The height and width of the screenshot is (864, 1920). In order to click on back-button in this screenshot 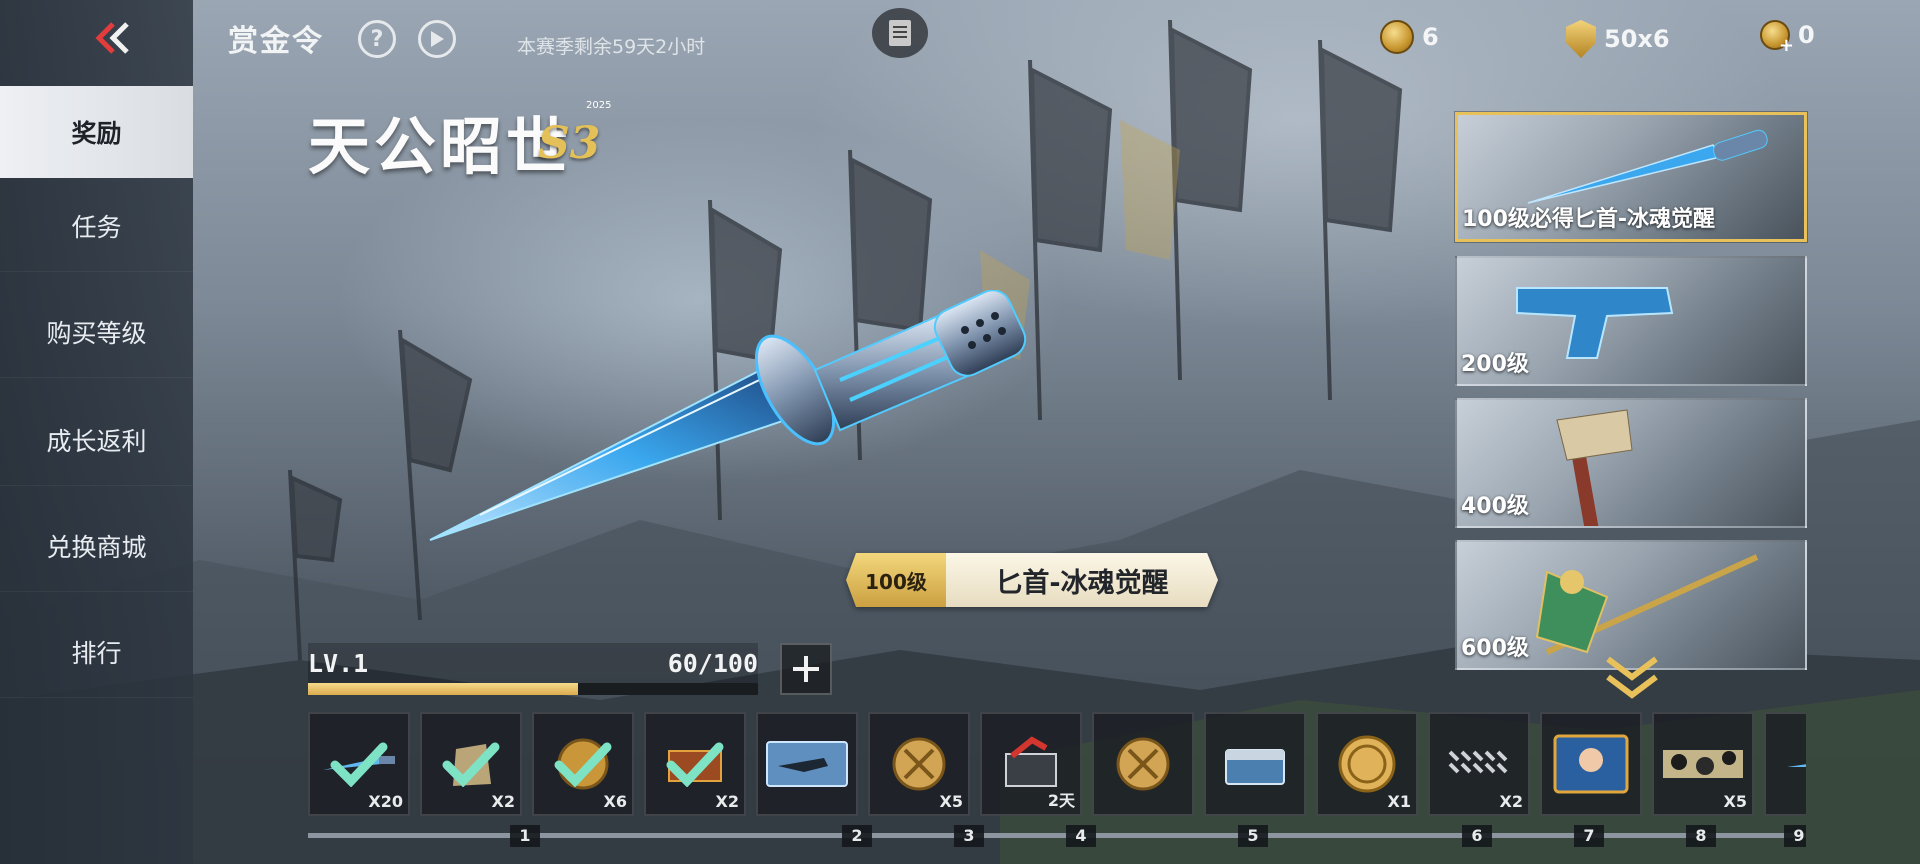, I will do `click(113, 38)`.